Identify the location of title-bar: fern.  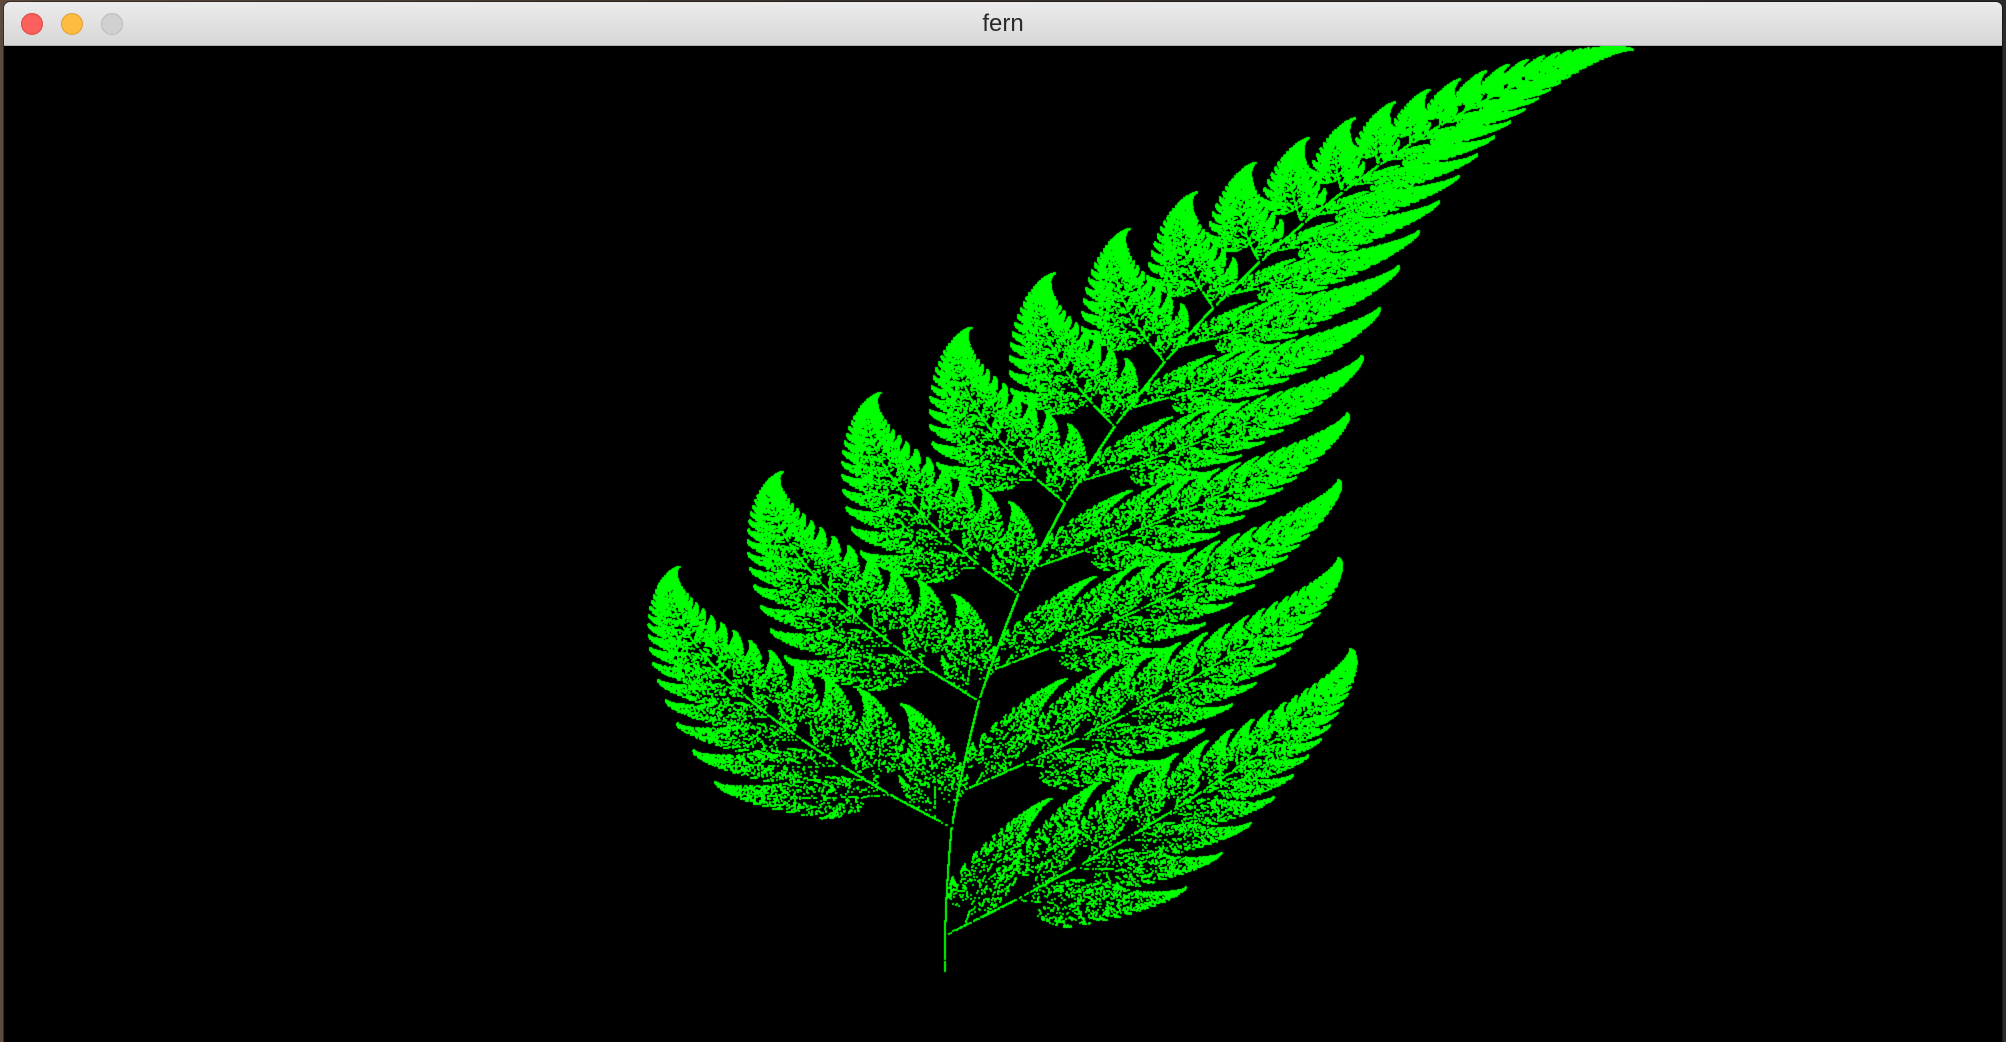
(1003, 24).